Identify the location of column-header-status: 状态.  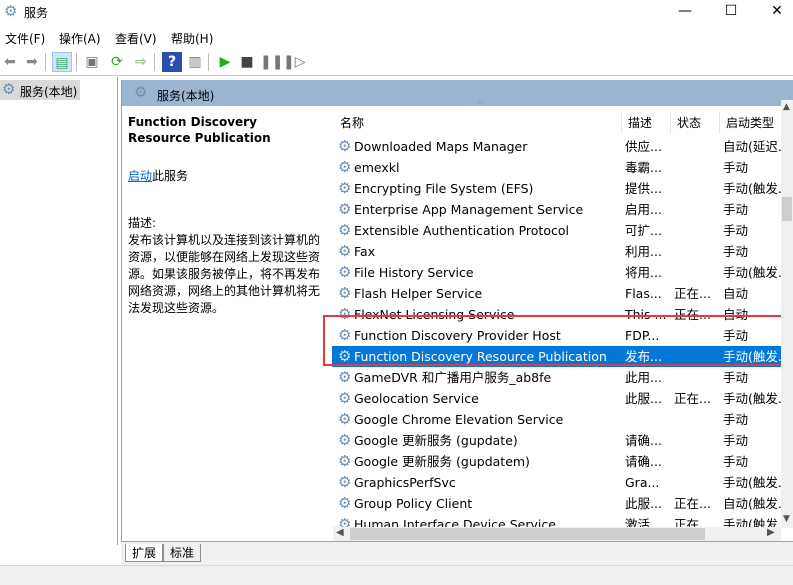
(695, 123).